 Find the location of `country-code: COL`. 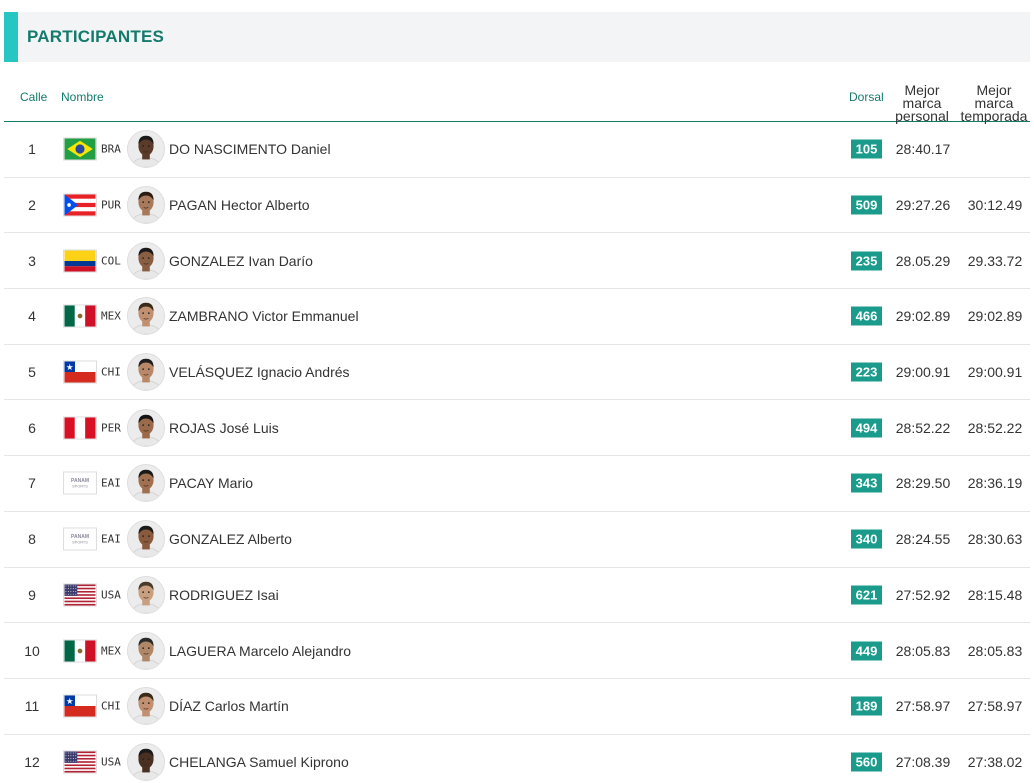

country-code: COL is located at coordinates (111, 261).